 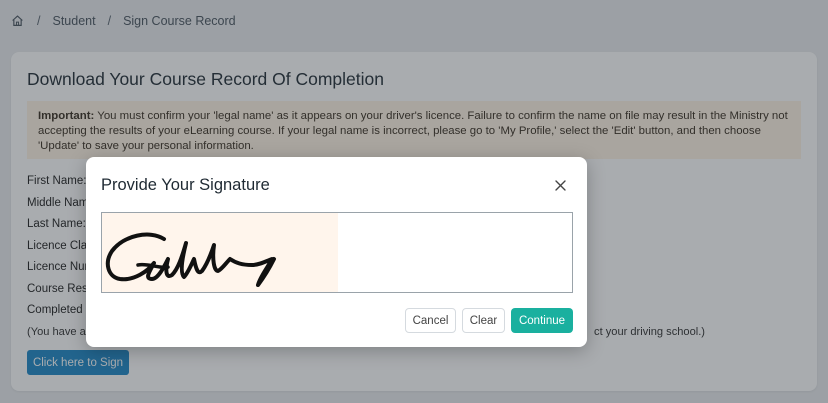 What do you see at coordinates (185, 185) in the screenshot?
I see `modal-title: Provide Your Signature` at bounding box center [185, 185].